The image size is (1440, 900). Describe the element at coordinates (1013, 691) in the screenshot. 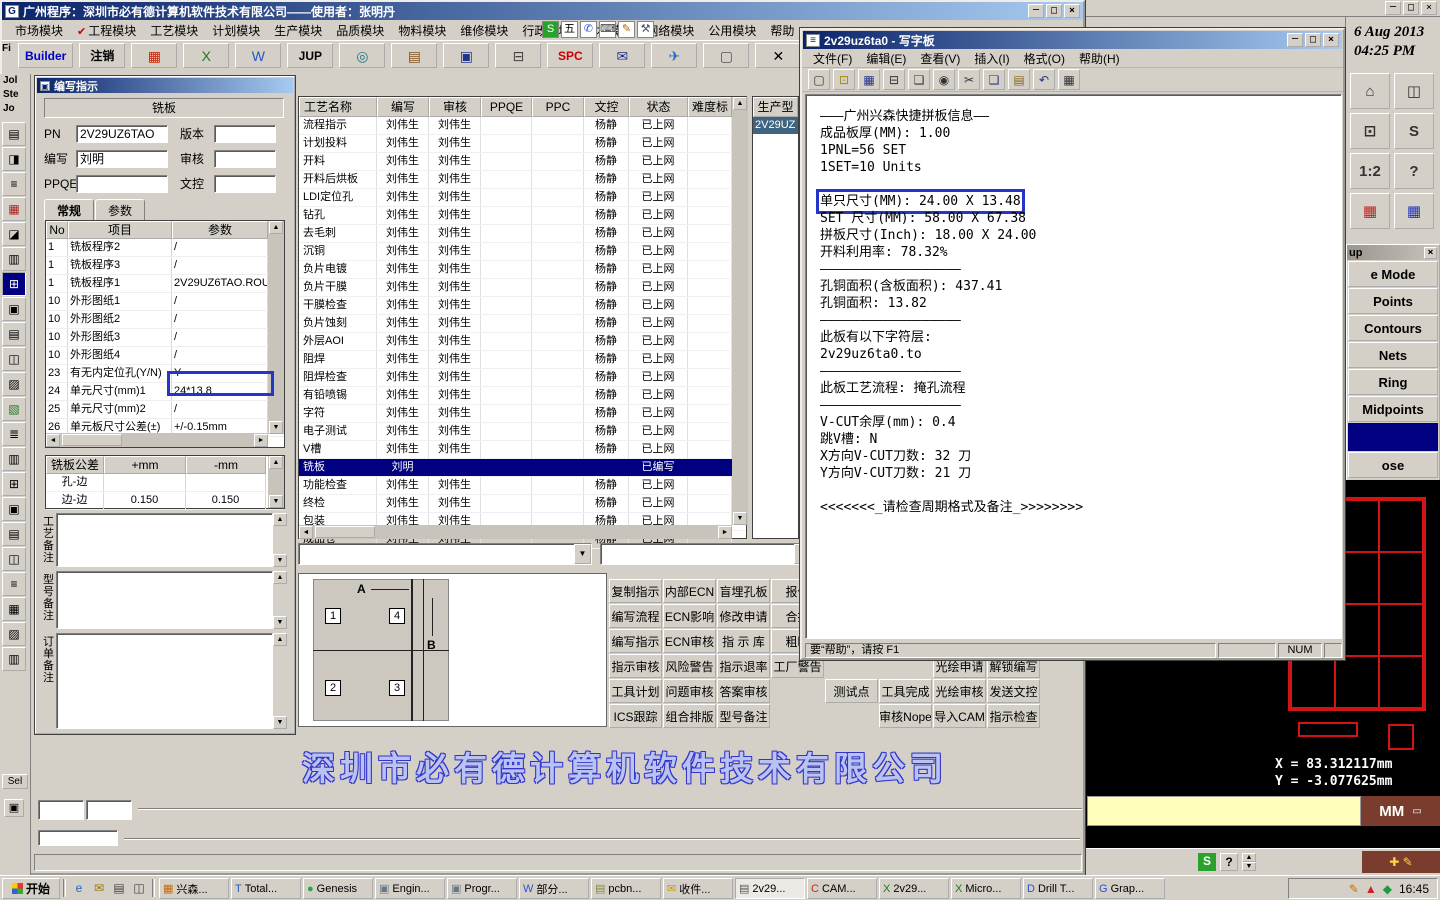

I see `action-button-发送文控: 发送文控` at that location.